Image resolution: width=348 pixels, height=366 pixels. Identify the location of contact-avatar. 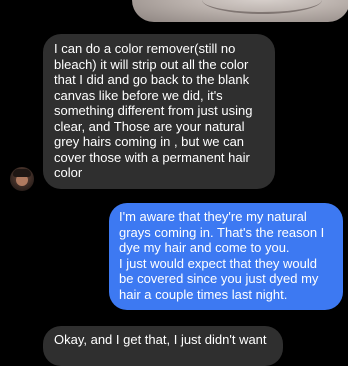
(22, 179).